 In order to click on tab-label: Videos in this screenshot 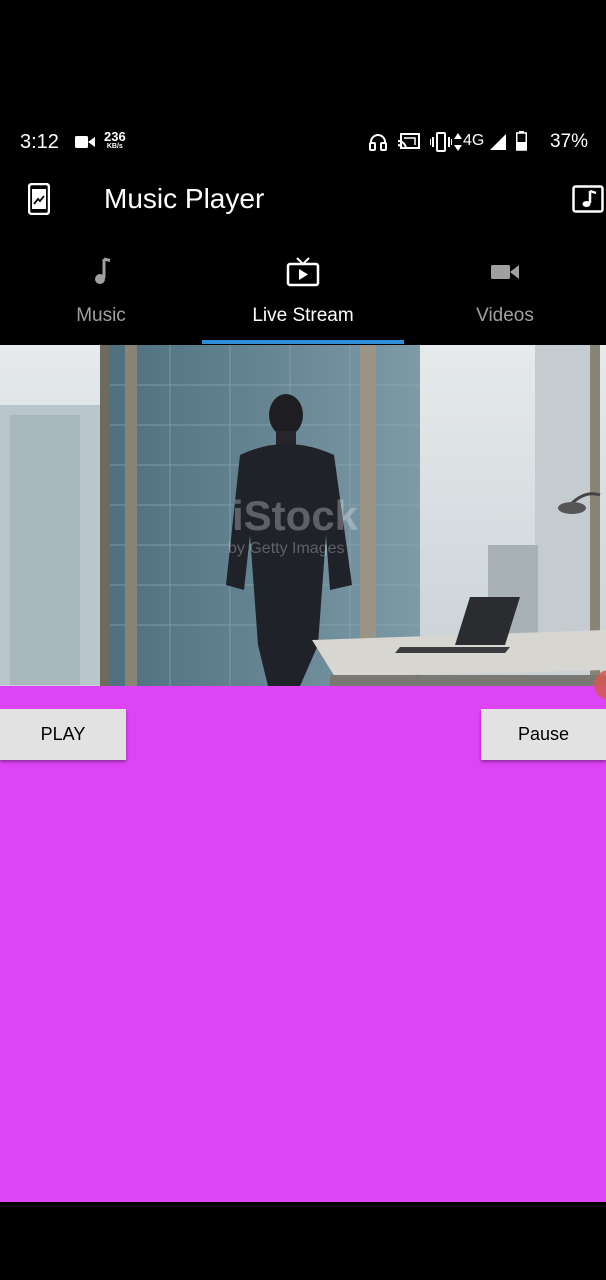, I will do `click(505, 315)`.